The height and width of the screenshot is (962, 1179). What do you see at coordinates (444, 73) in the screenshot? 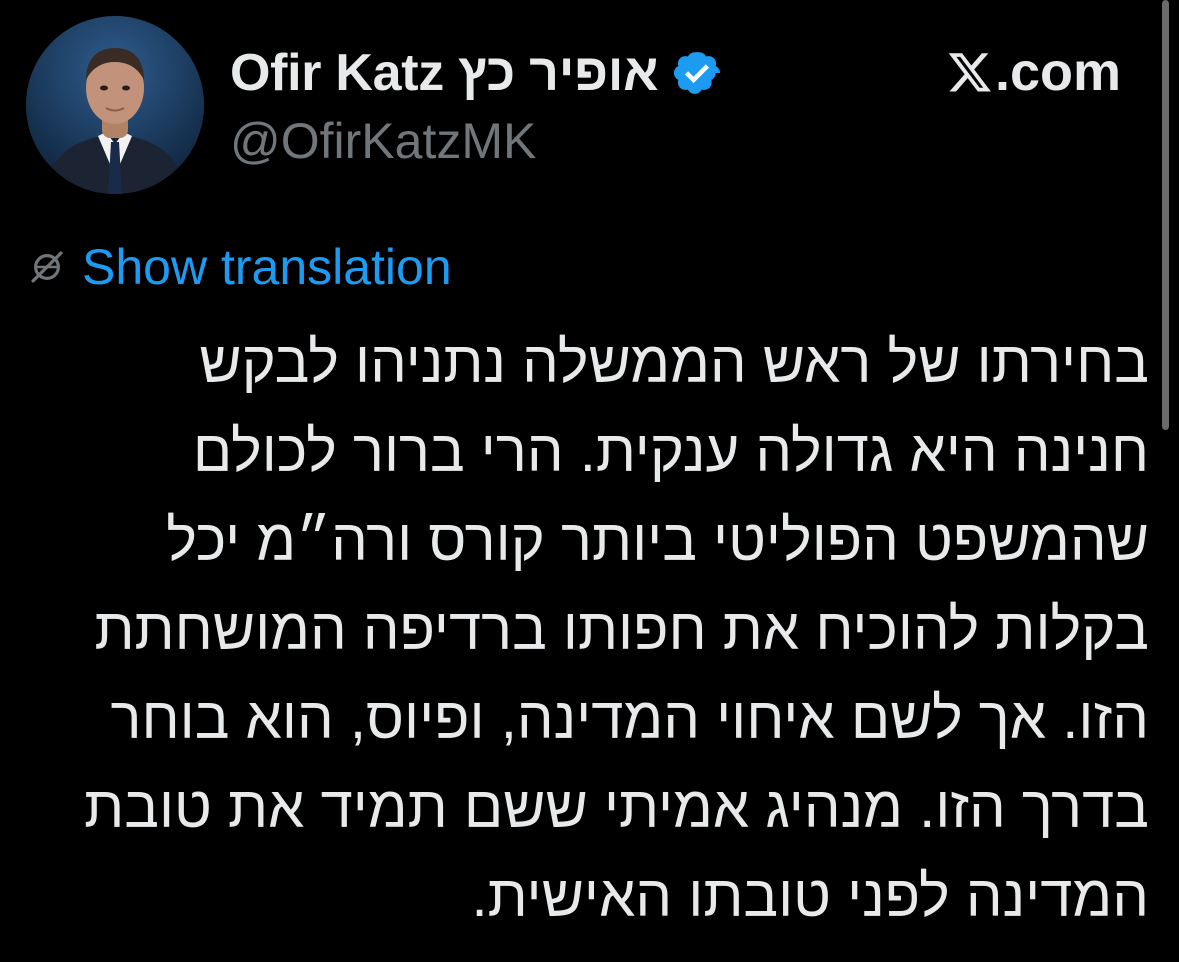
I see `author-display-name: Ofir Katz אופיר כץ` at bounding box center [444, 73].